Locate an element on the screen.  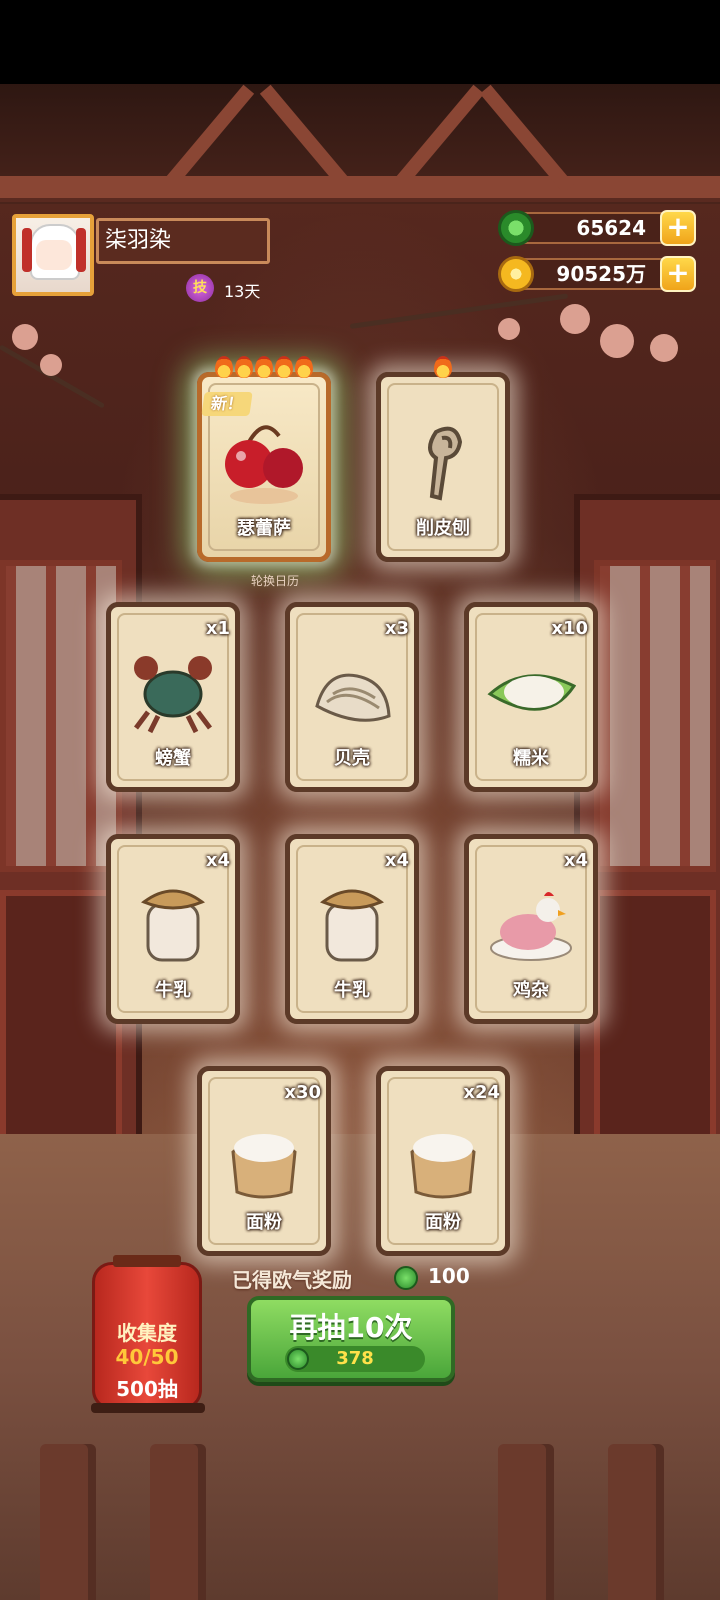
card-quantity: x10 is located at coordinates (569, 628).